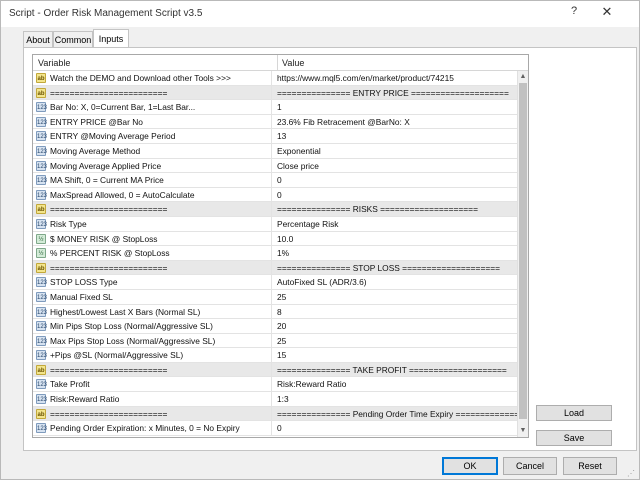 Image resolution: width=640 pixels, height=480 pixels. I want to click on input-row: 123 Risk Type Percentage Risk, so click(275, 224).